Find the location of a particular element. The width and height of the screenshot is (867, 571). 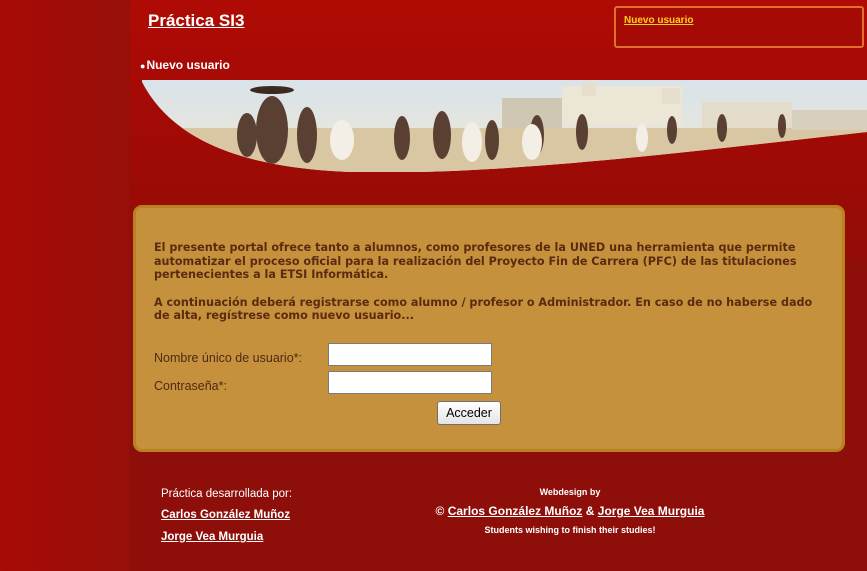

left-gutter is located at coordinates (65, 285).